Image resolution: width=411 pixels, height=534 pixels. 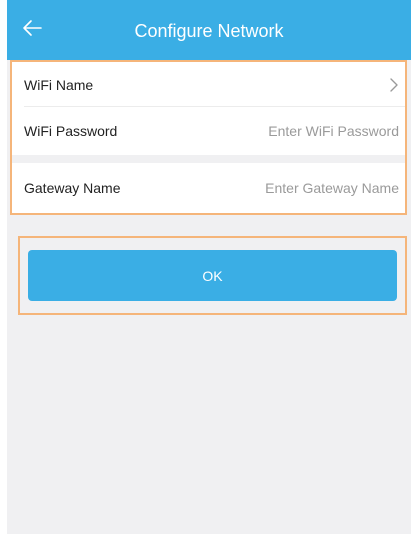 What do you see at coordinates (305, 188) in the screenshot?
I see `gateway-name-input` at bounding box center [305, 188].